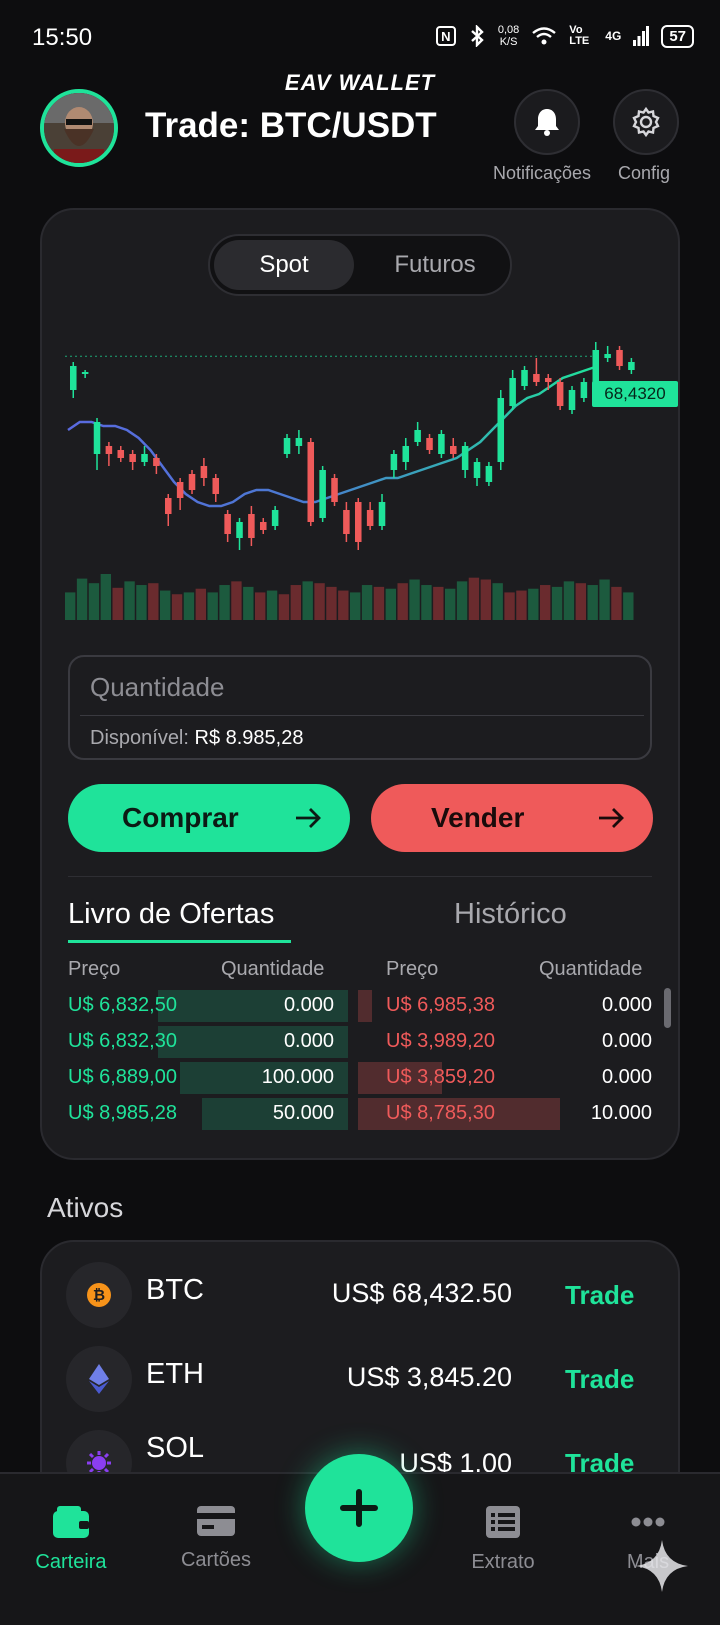 This screenshot has height=1625, width=720. Describe the element at coordinates (360, 82) in the screenshot. I see `brand-logo: EAV WALLET` at that location.